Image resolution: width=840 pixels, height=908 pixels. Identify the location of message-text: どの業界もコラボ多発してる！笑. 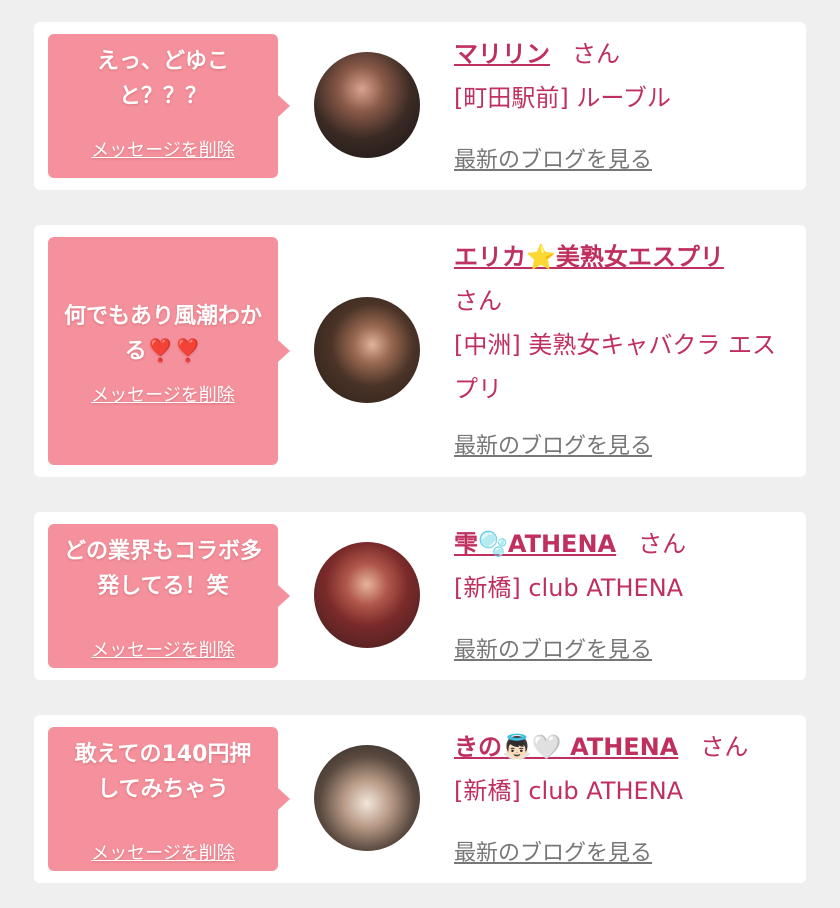
(162, 569).